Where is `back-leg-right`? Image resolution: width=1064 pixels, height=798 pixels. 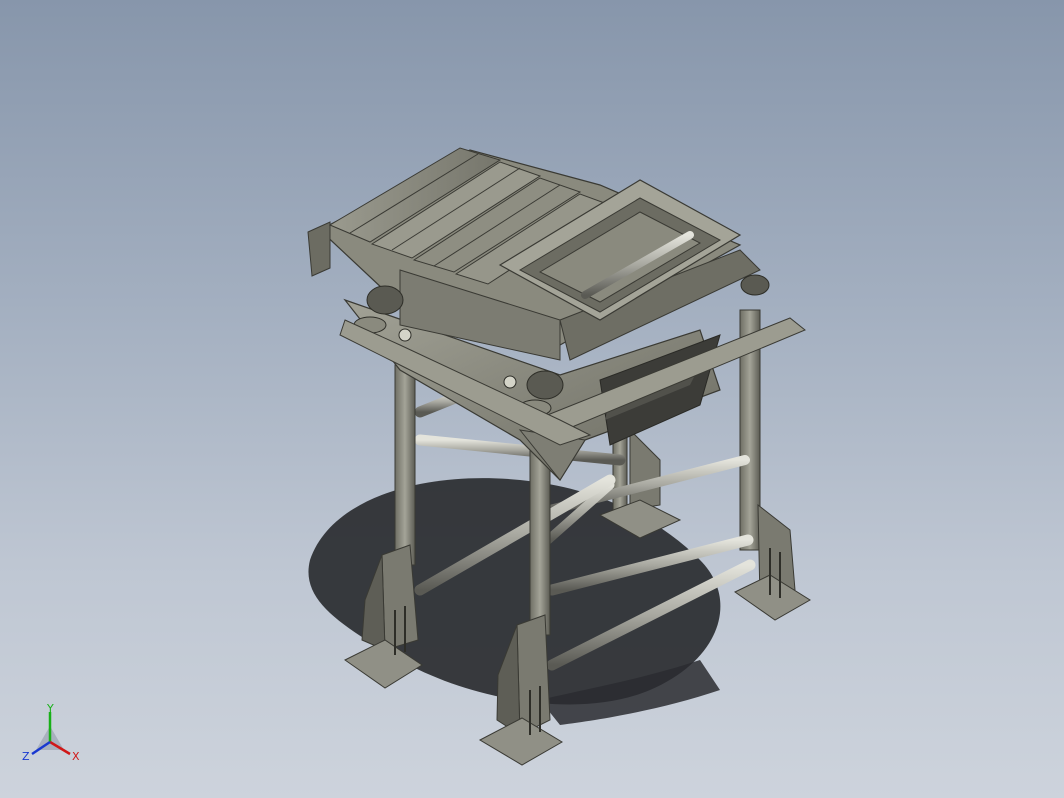 back-leg-right is located at coordinates (772, 465).